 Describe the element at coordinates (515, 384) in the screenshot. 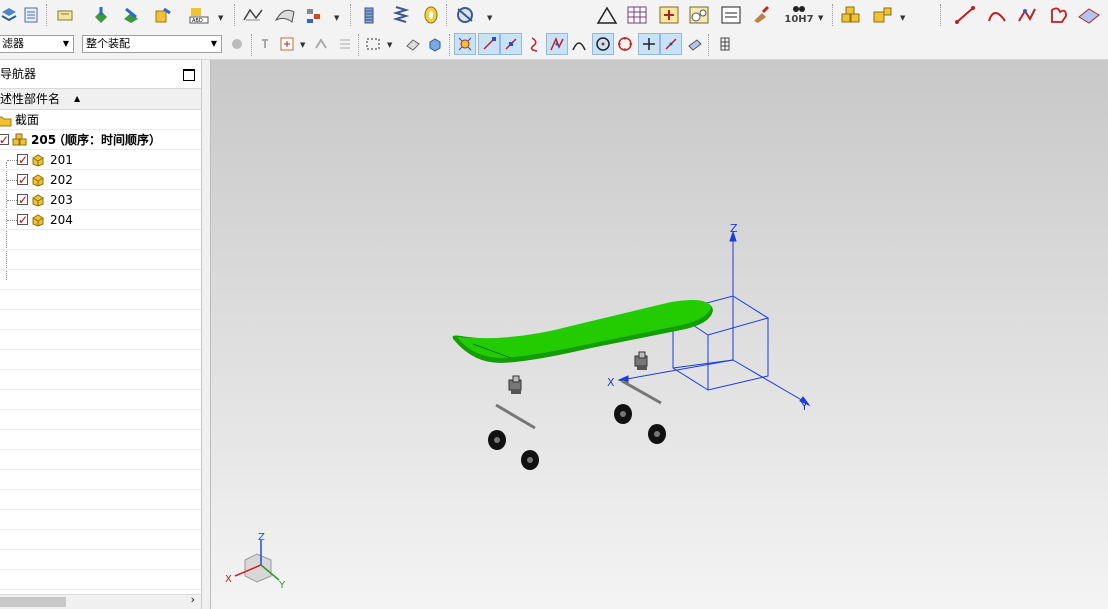

I see `truck-front` at that location.